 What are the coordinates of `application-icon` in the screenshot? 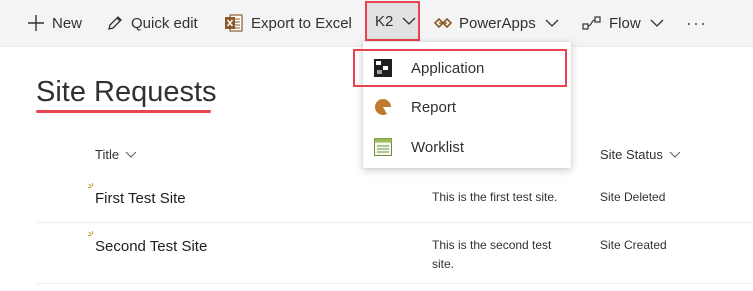 It's located at (383, 68).